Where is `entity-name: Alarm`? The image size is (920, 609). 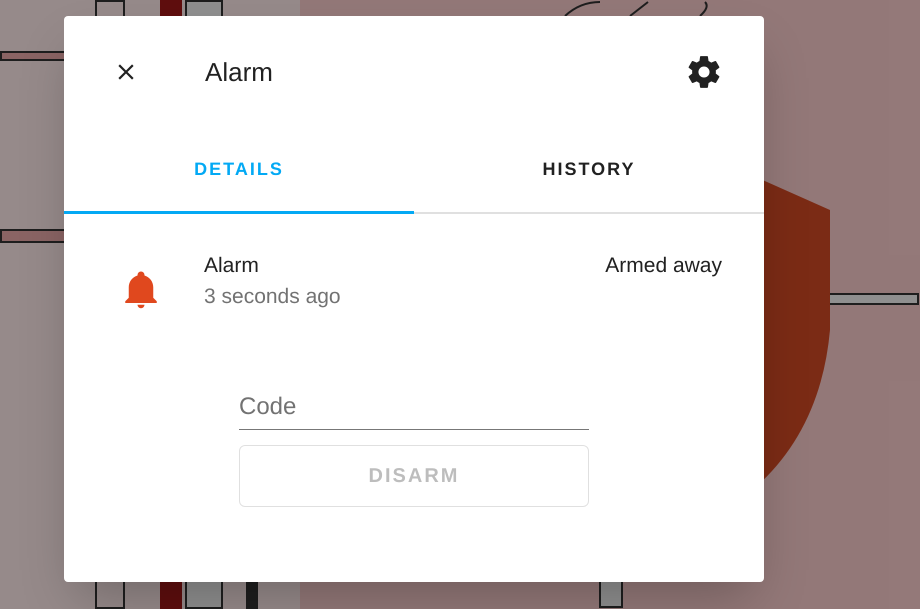 entity-name: Alarm is located at coordinates (232, 266).